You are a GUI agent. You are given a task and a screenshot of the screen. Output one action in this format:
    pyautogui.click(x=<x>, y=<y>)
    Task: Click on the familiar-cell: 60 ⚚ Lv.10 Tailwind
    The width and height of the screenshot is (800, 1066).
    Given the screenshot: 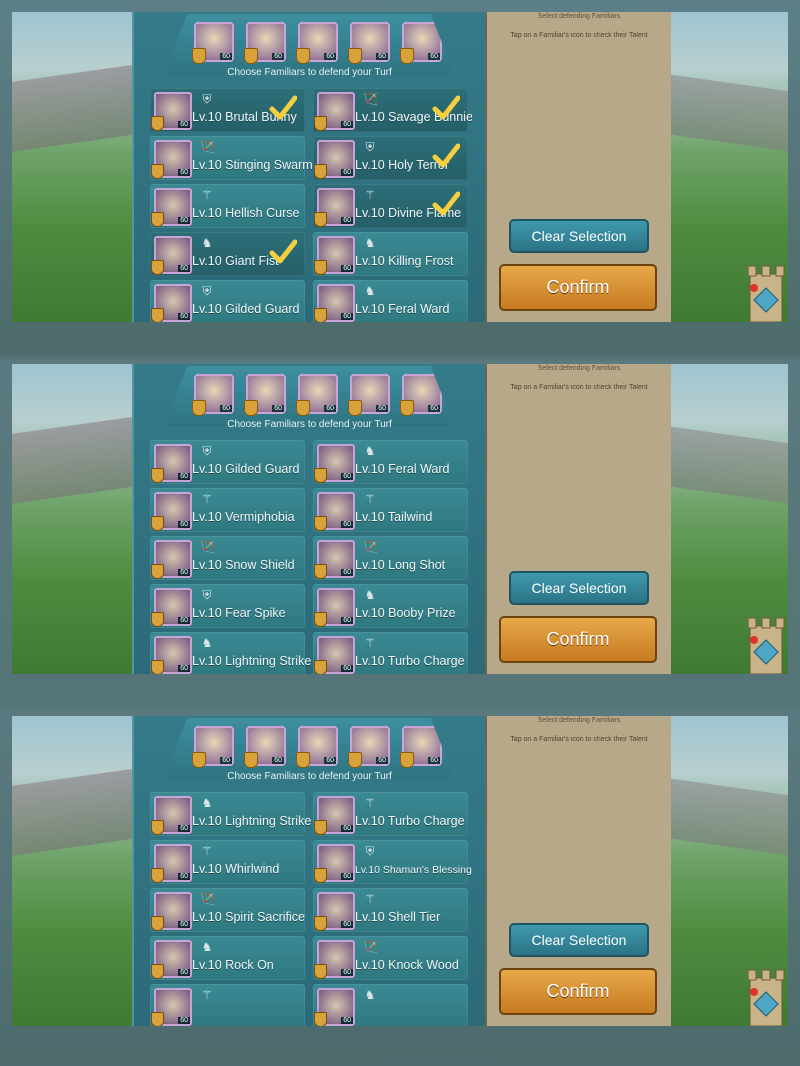 What is the action you would take?
    pyautogui.click(x=390, y=510)
    